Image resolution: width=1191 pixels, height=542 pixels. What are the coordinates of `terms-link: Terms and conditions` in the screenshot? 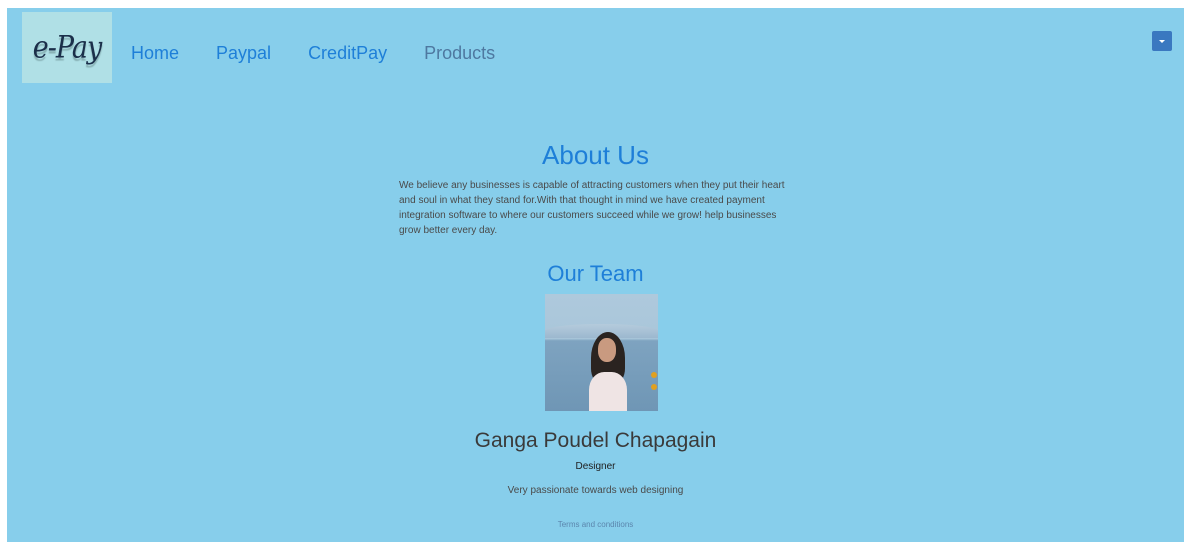 It's located at (595, 524).